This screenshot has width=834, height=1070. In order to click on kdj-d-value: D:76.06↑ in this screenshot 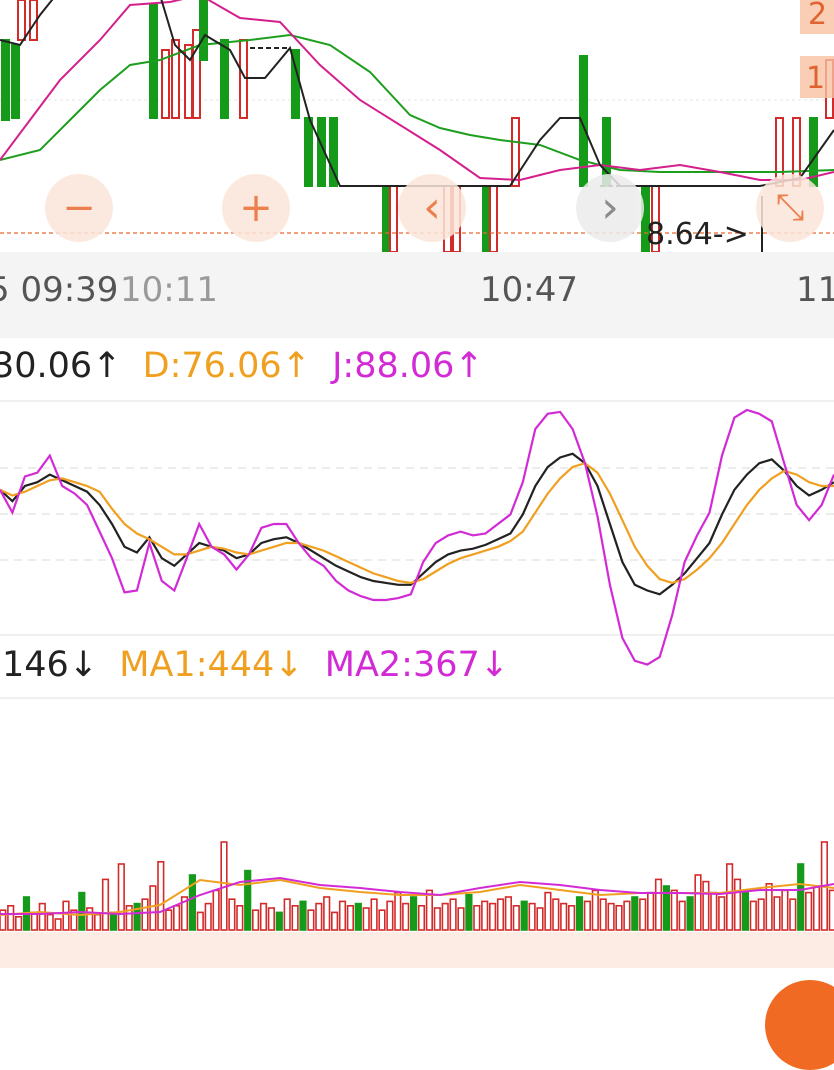, I will do `click(227, 366)`.